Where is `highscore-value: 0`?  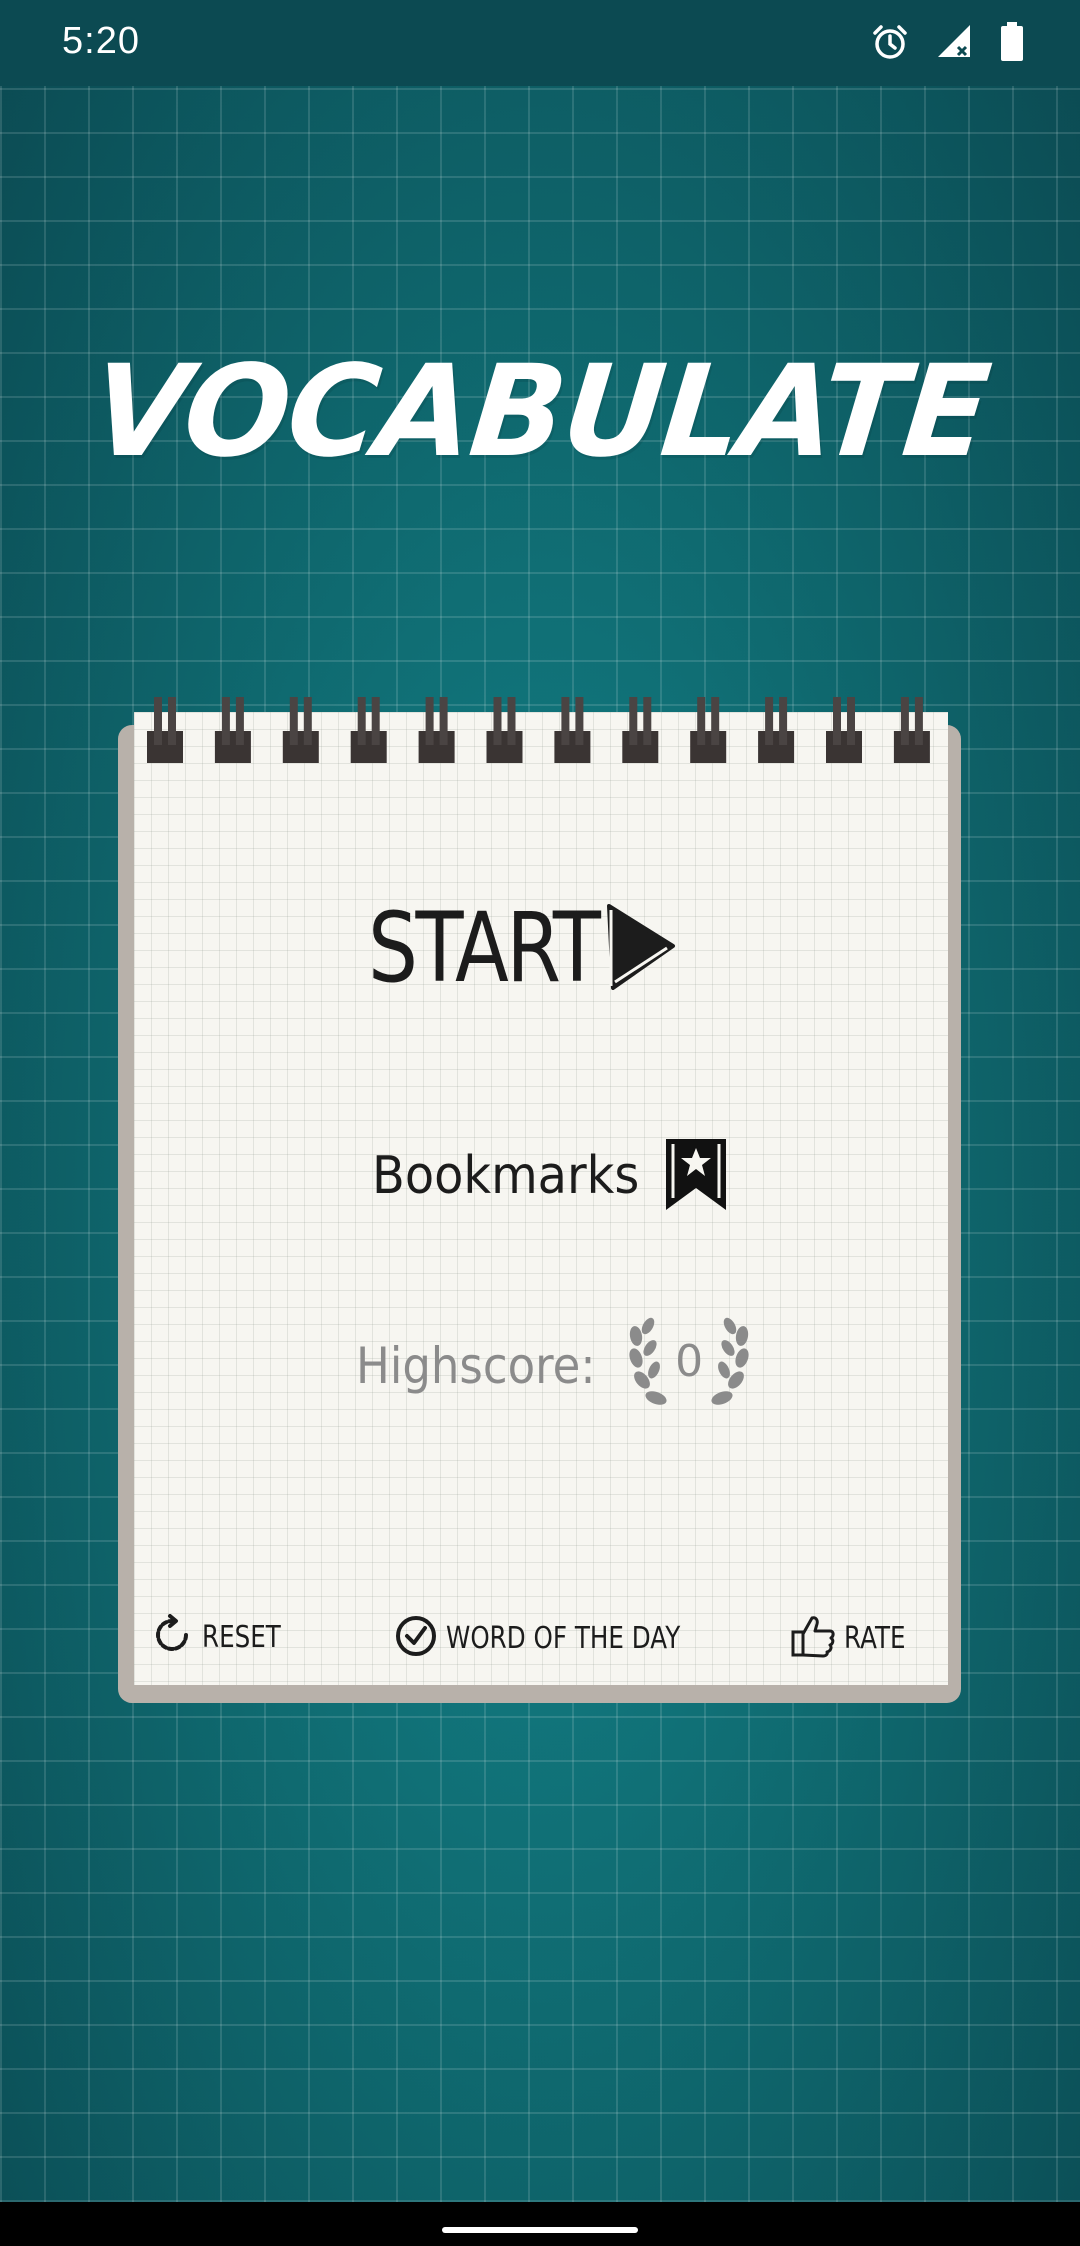 highscore-value: 0 is located at coordinates (689, 1361).